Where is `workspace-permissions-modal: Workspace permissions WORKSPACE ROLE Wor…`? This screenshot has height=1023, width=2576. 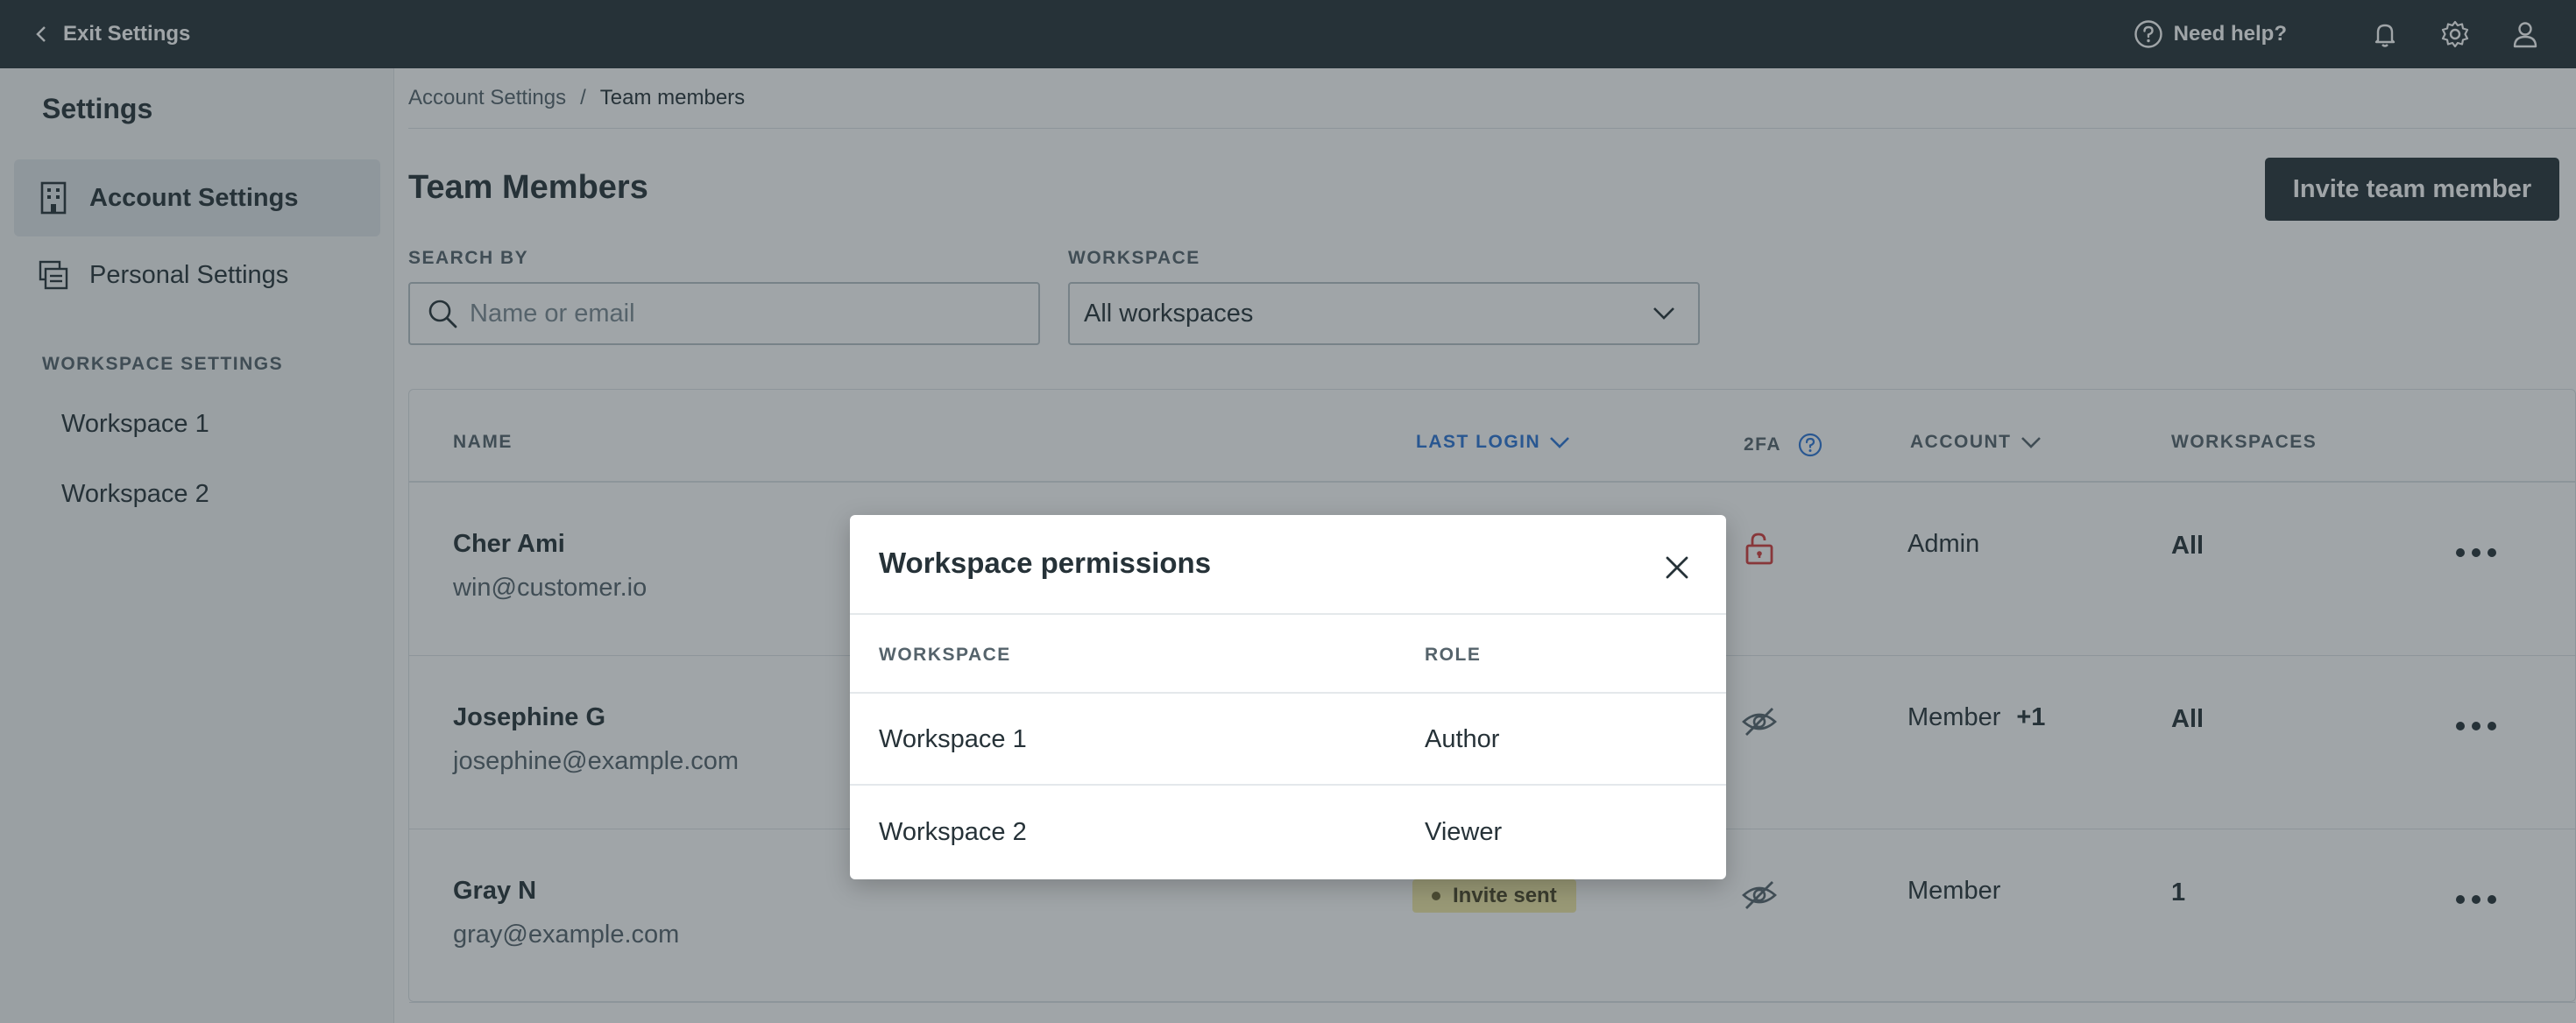
workspace-permissions-modal: Workspace permissions WORKSPACE ROLE Wor… is located at coordinates (1288, 697).